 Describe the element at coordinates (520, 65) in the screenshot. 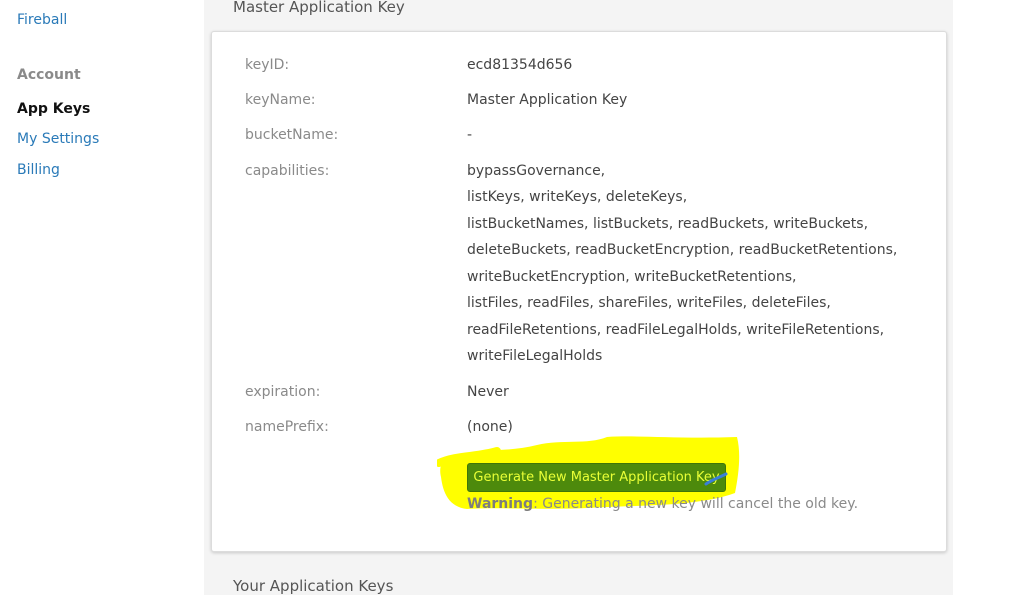

I see `key-id-value: ecd81354d656` at that location.